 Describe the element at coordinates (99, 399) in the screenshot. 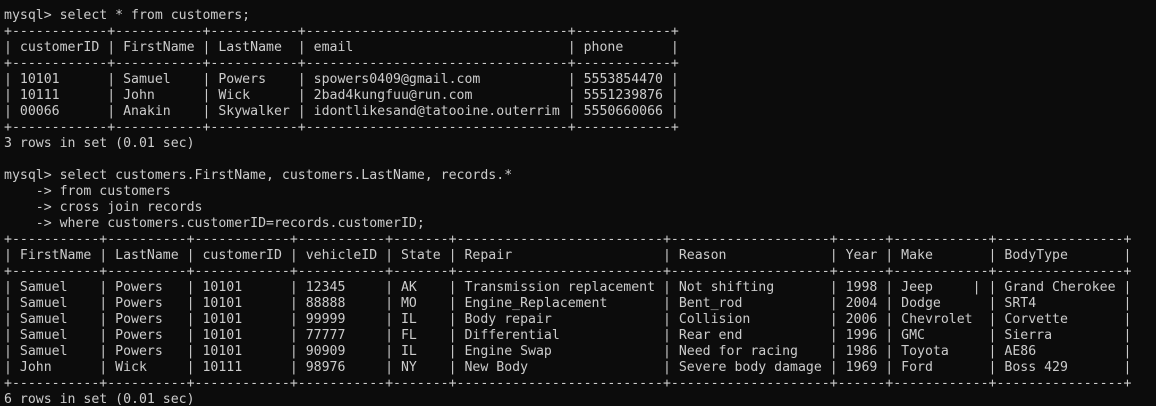

I see `result-summary: 6 rows in set (0.01 sec)` at that location.